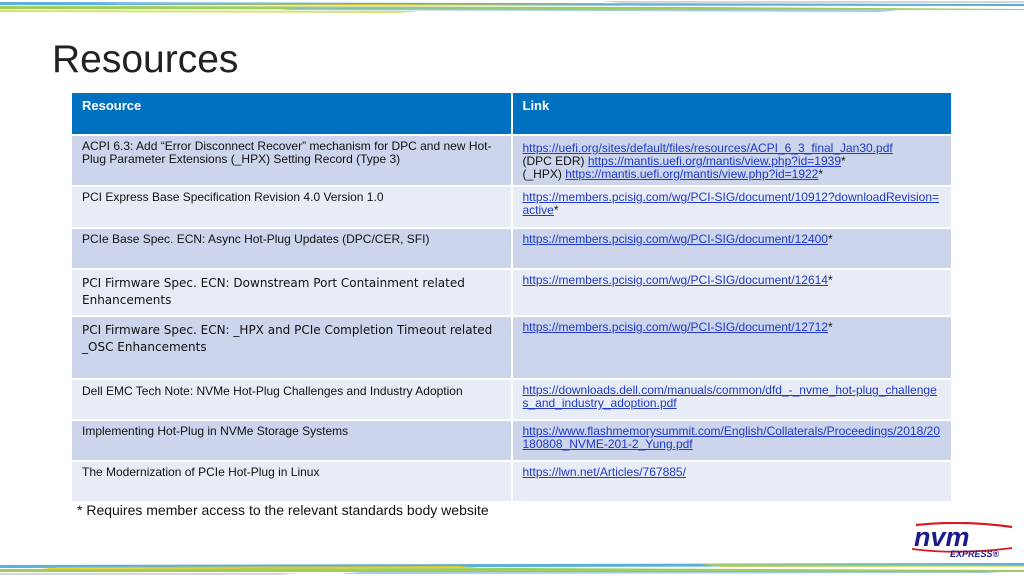  I want to click on logo-subtext: EXPRESS®, so click(975, 553).